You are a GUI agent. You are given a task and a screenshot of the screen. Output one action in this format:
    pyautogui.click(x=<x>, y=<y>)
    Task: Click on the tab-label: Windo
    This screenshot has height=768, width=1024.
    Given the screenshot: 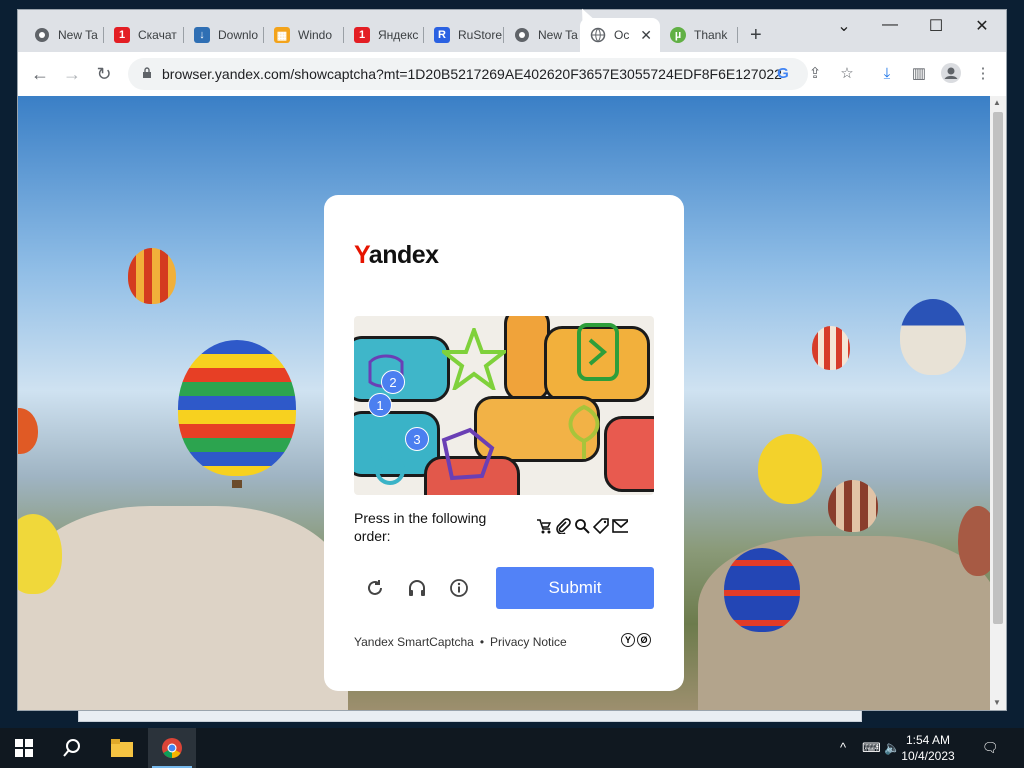 What is the action you would take?
    pyautogui.click(x=315, y=35)
    